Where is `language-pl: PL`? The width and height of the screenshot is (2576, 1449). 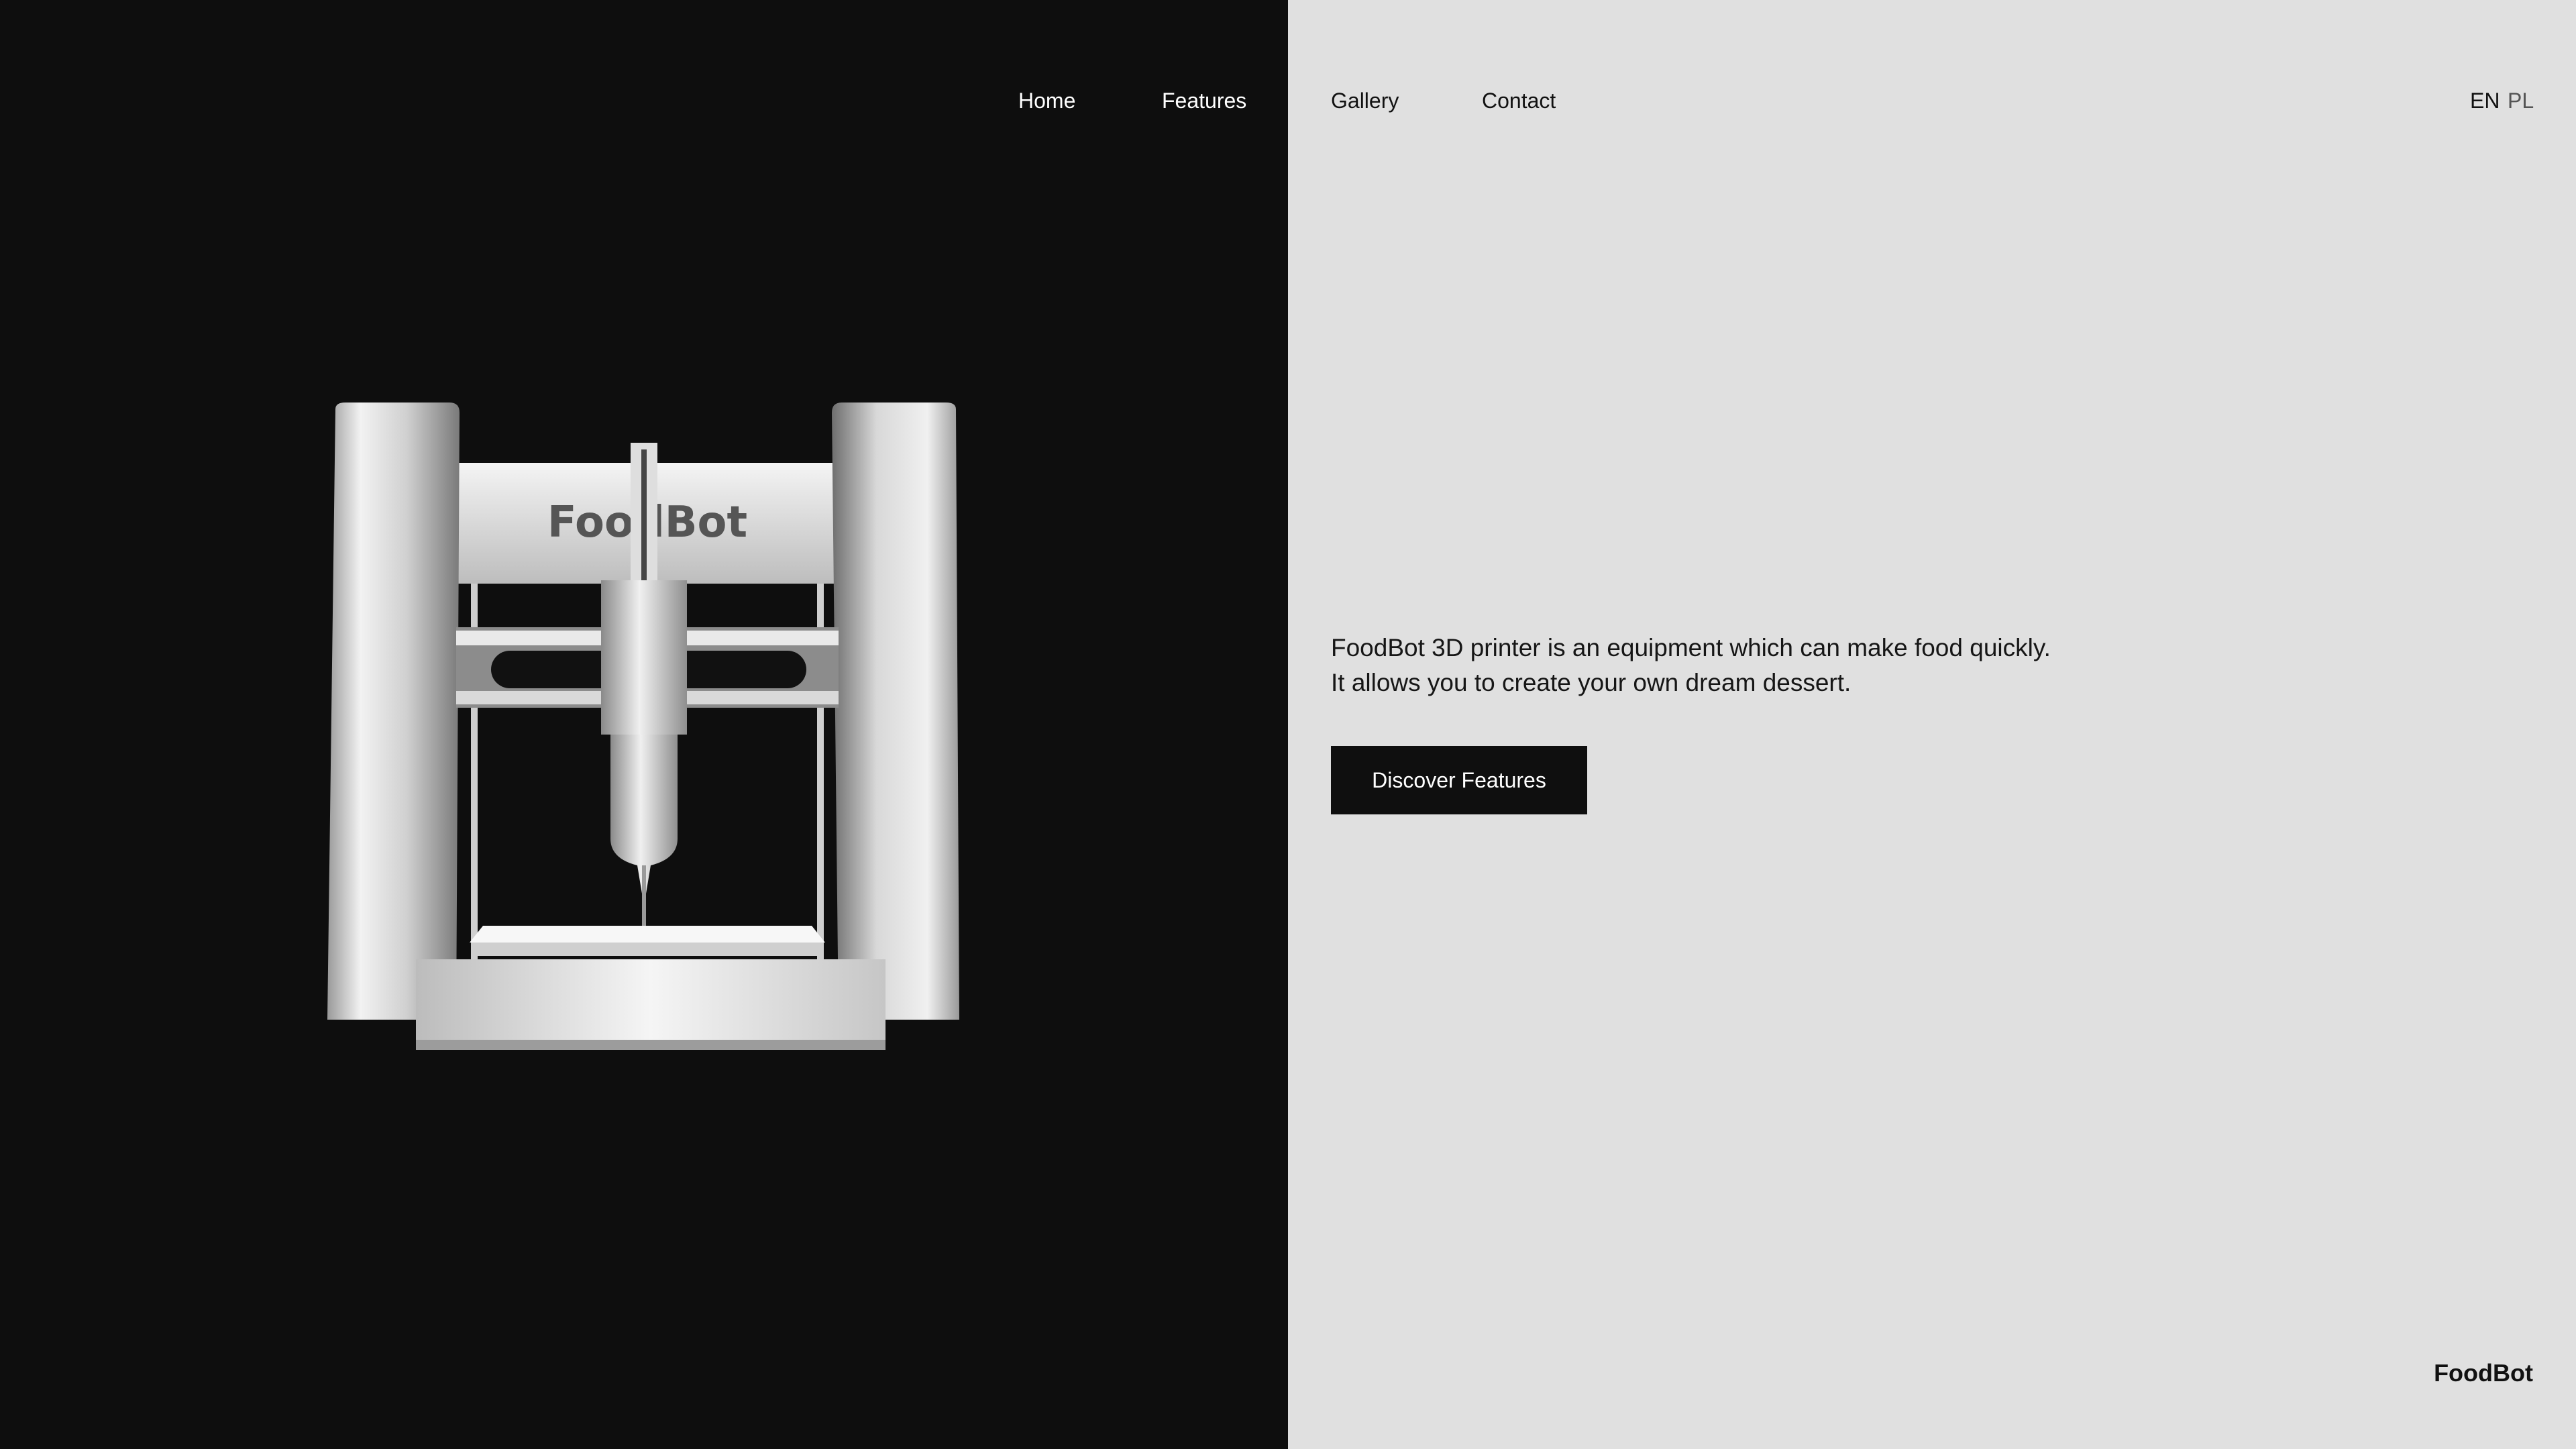
language-pl: PL is located at coordinates (2521, 100).